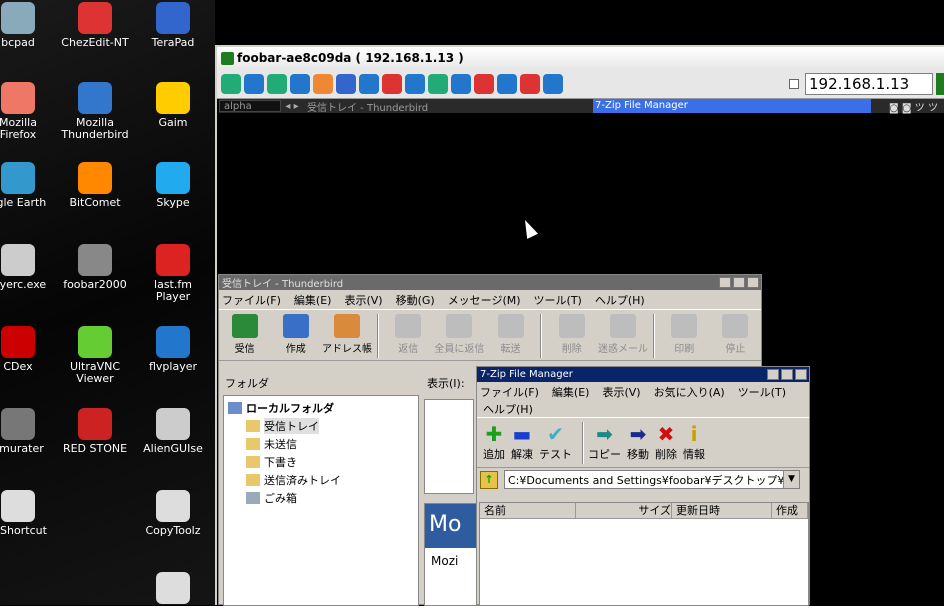  I want to click on message-list, so click(449, 446).